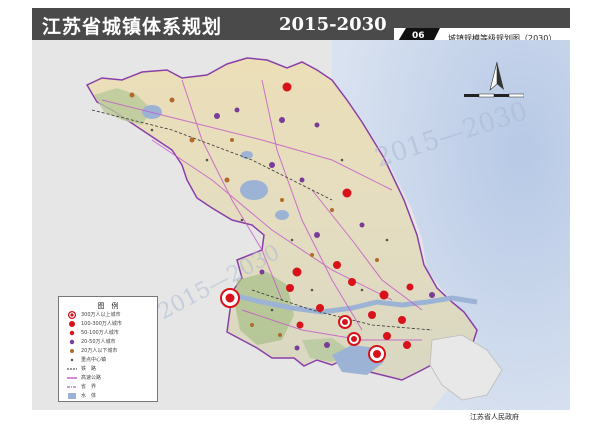  What do you see at coordinates (101, 315) in the screenshot?
I see `legend-label: 300万人以上城市` at bounding box center [101, 315].